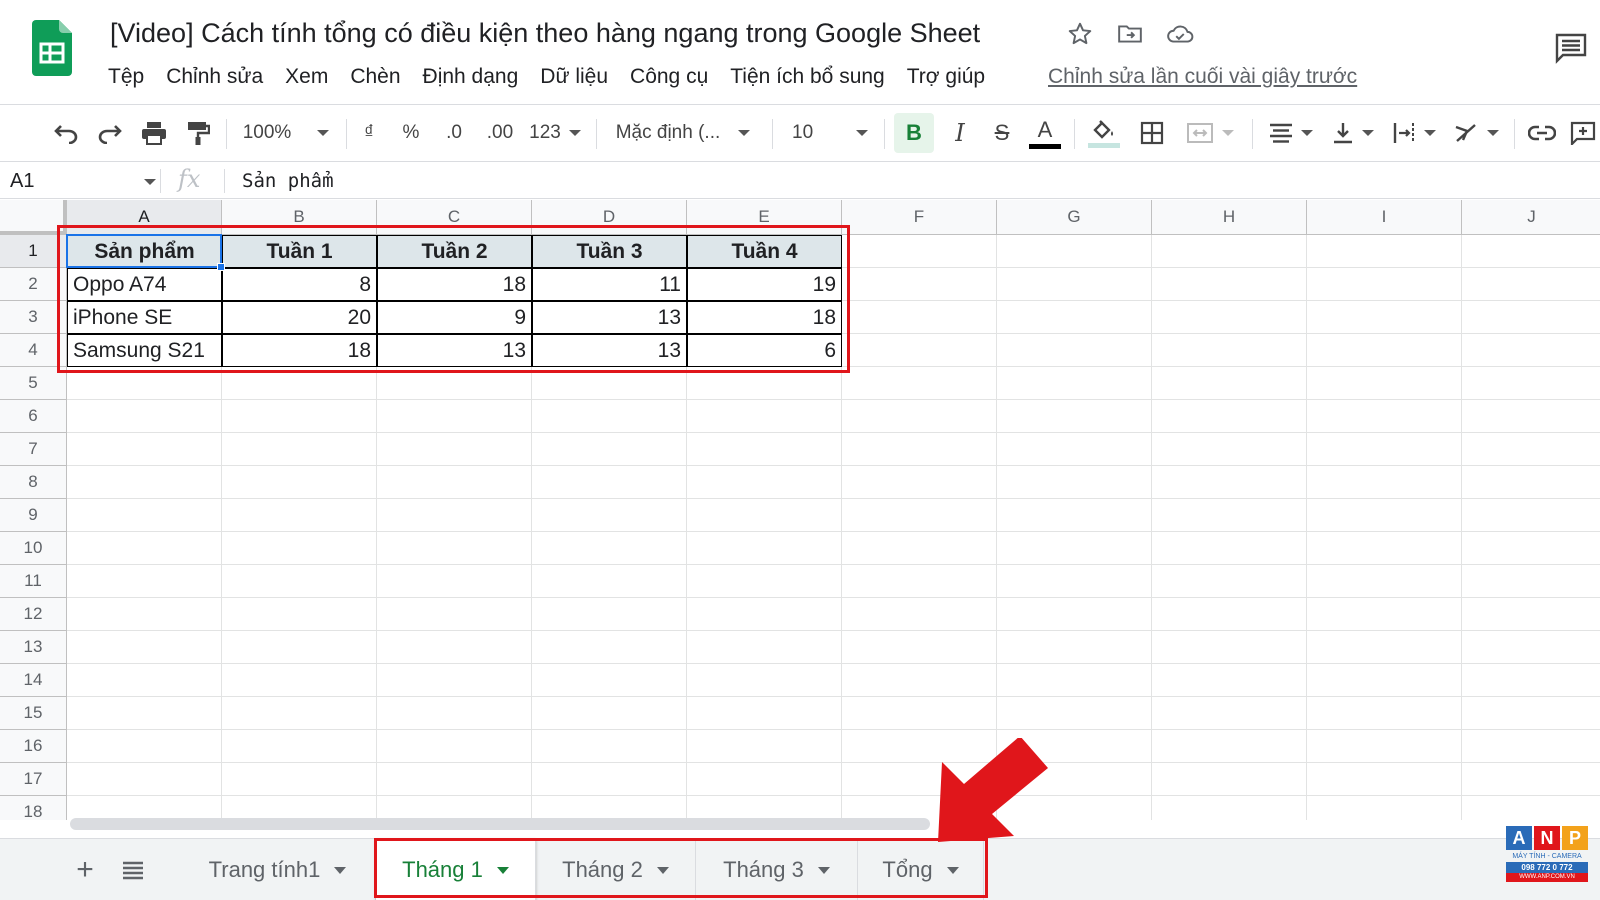  I want to click on borders-icon, so click(1152, 133).